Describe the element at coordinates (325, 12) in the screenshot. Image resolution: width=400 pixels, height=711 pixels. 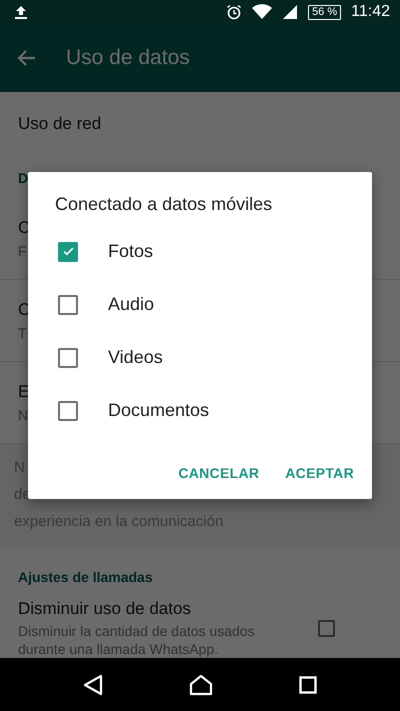
I see `battery-level: 56 %` at that location.